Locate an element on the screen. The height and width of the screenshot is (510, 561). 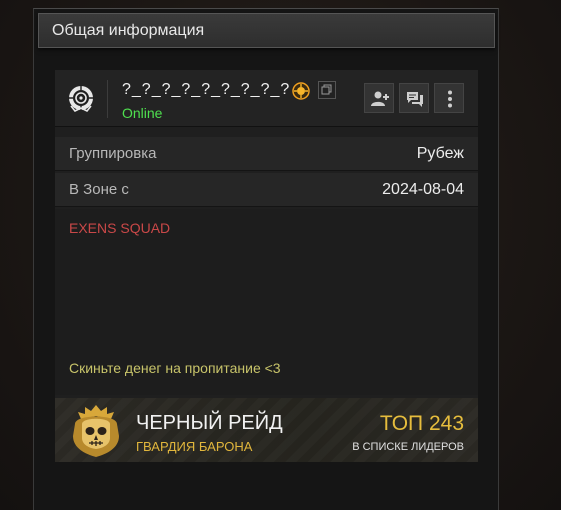
zone-date-value: 2024-08-04 is located at coordinates (423, 189).